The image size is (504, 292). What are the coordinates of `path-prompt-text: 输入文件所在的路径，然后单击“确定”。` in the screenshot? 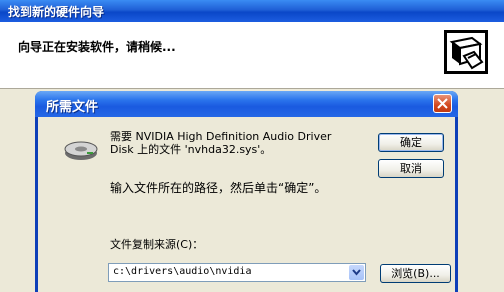 It's located at (218, 188).